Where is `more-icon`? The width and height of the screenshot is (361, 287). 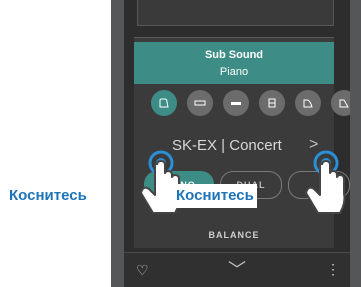
more-icon is located at coordinates (340, 103).